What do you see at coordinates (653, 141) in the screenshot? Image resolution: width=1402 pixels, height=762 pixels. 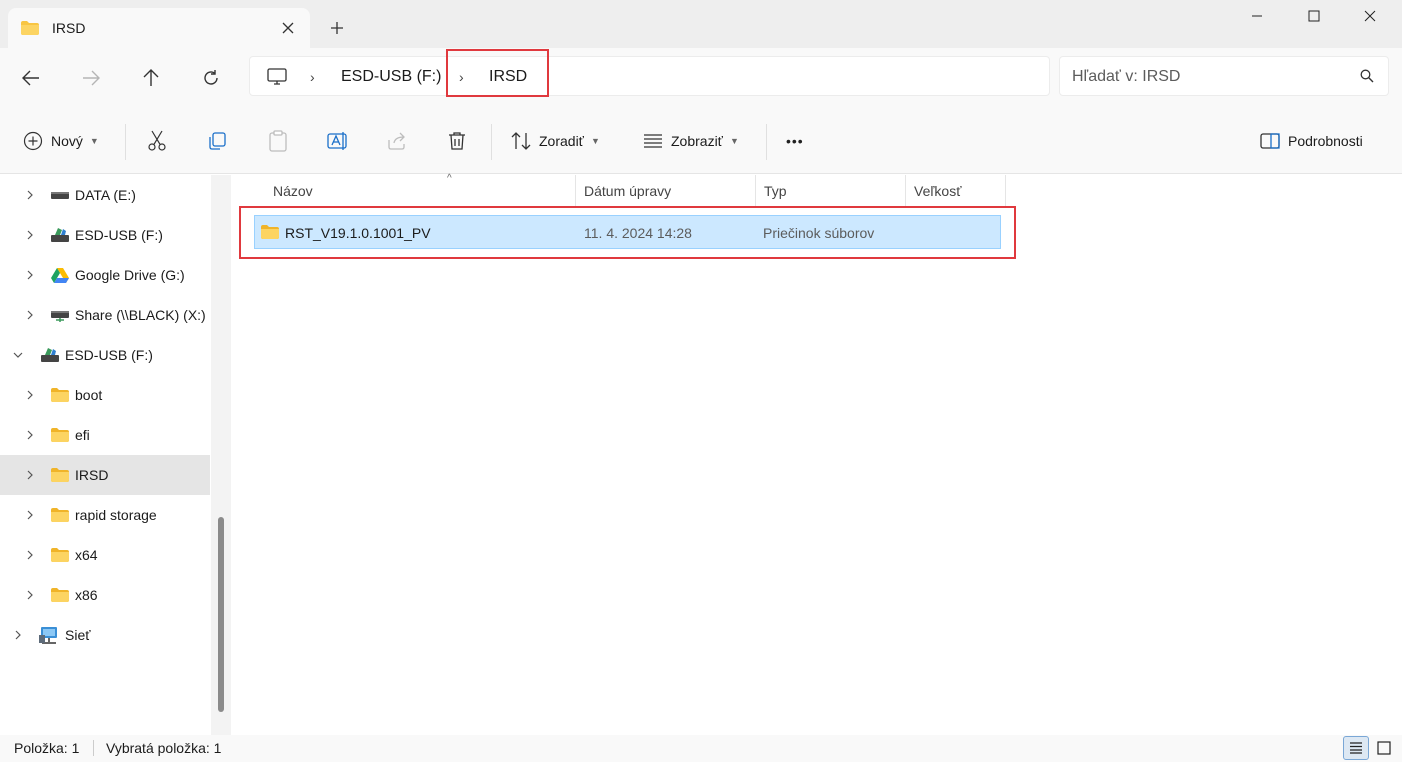 I see `list-view-icon` at bounding box center [653, 141].